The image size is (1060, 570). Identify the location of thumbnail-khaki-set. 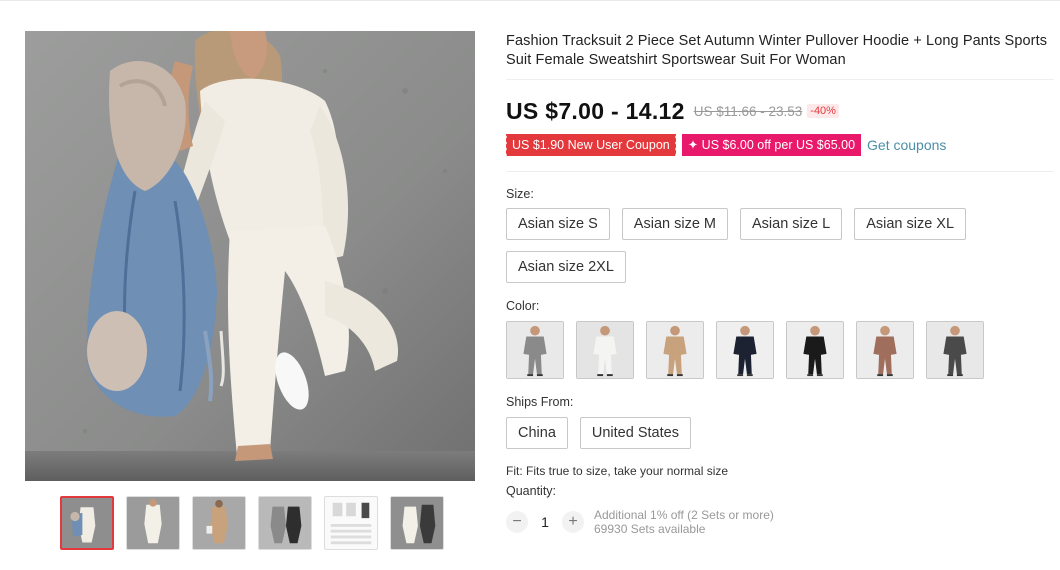
(219, 523).